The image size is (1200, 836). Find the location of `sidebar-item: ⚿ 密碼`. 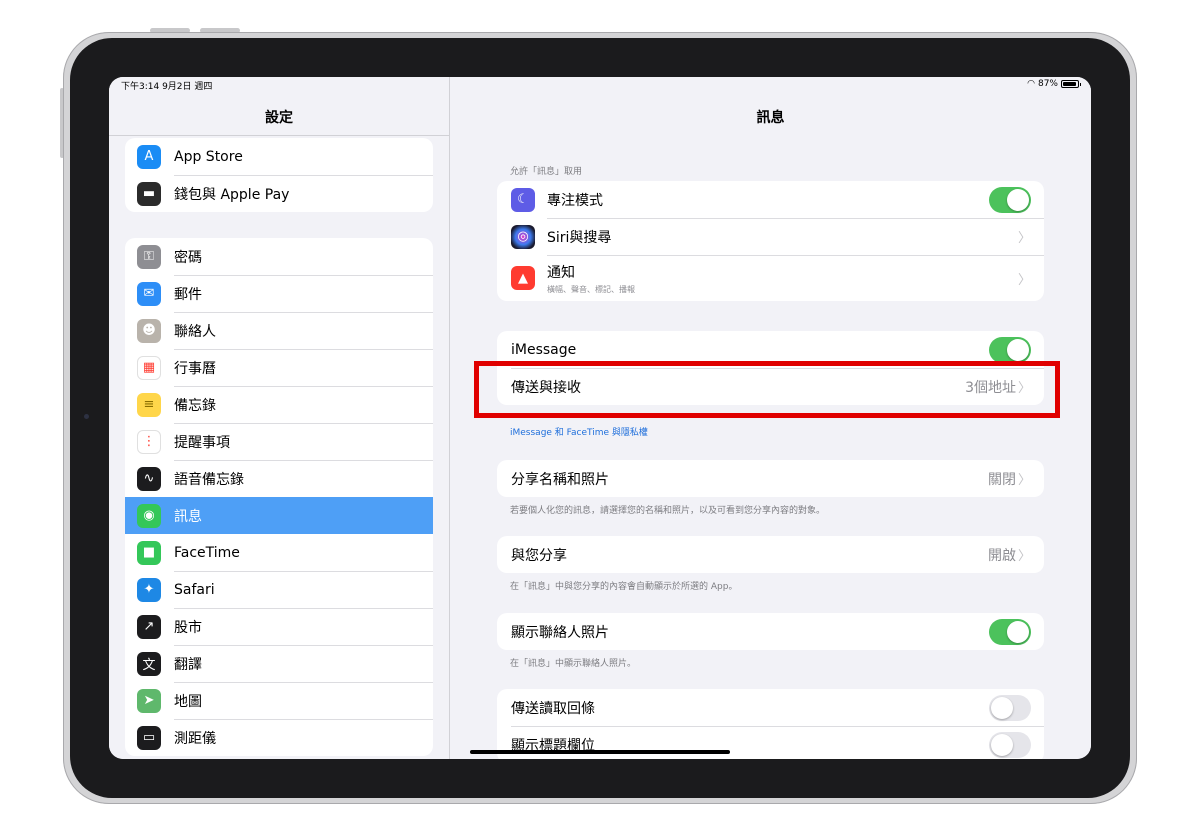

sidebar-item: ⚿ 密碼 is located at coordinates (279, 256).